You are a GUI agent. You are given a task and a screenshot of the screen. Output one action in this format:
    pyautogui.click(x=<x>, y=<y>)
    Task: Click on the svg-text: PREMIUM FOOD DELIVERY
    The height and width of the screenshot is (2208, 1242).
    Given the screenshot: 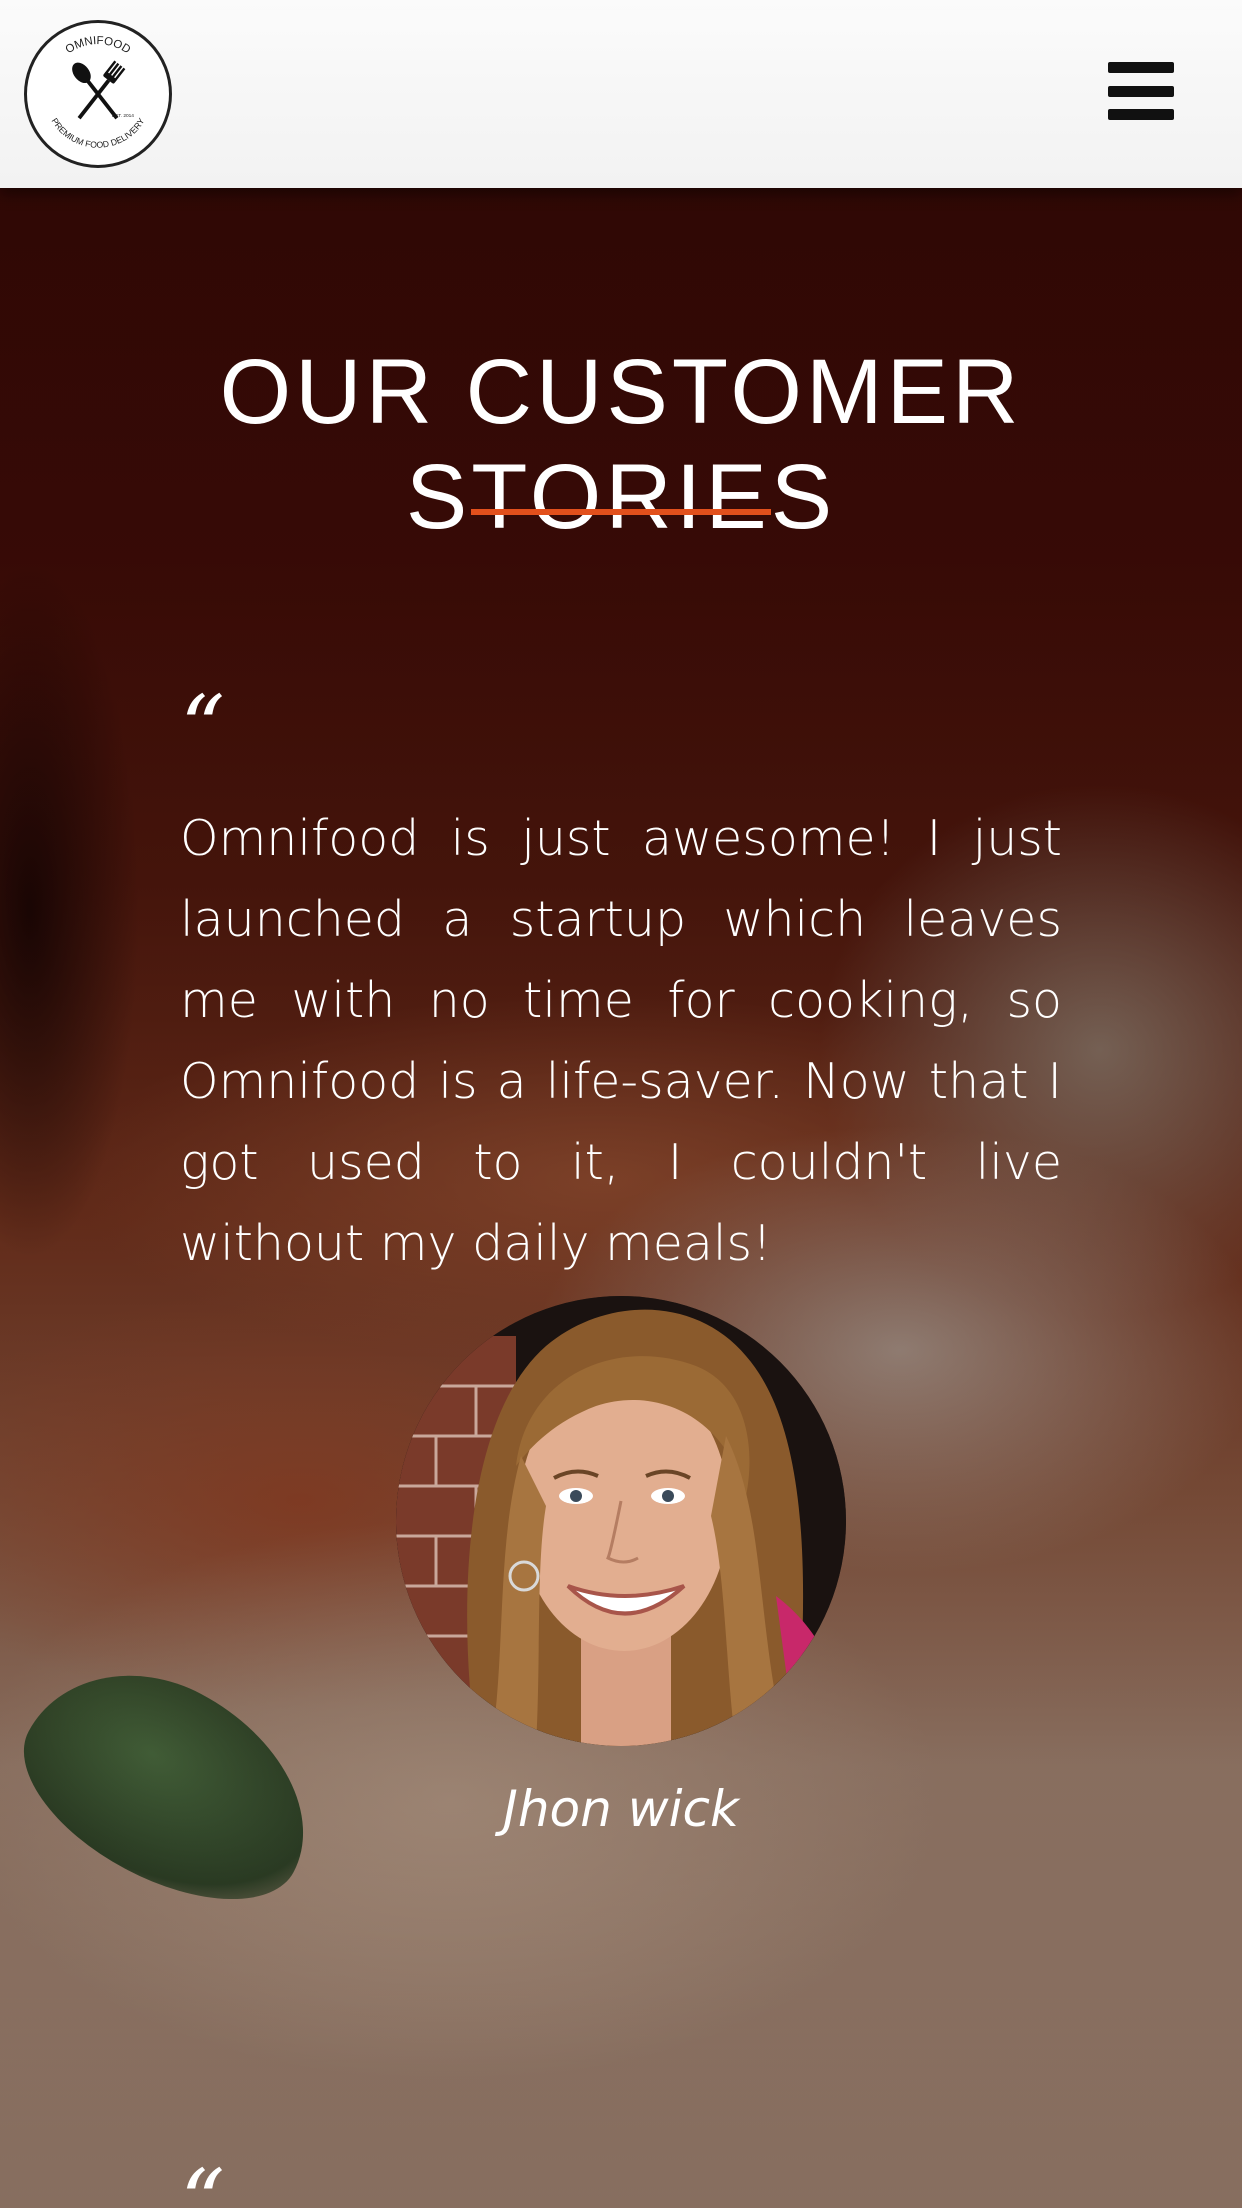 What is the action you would take?
    pyautogui.click(x=98, y=133)
    